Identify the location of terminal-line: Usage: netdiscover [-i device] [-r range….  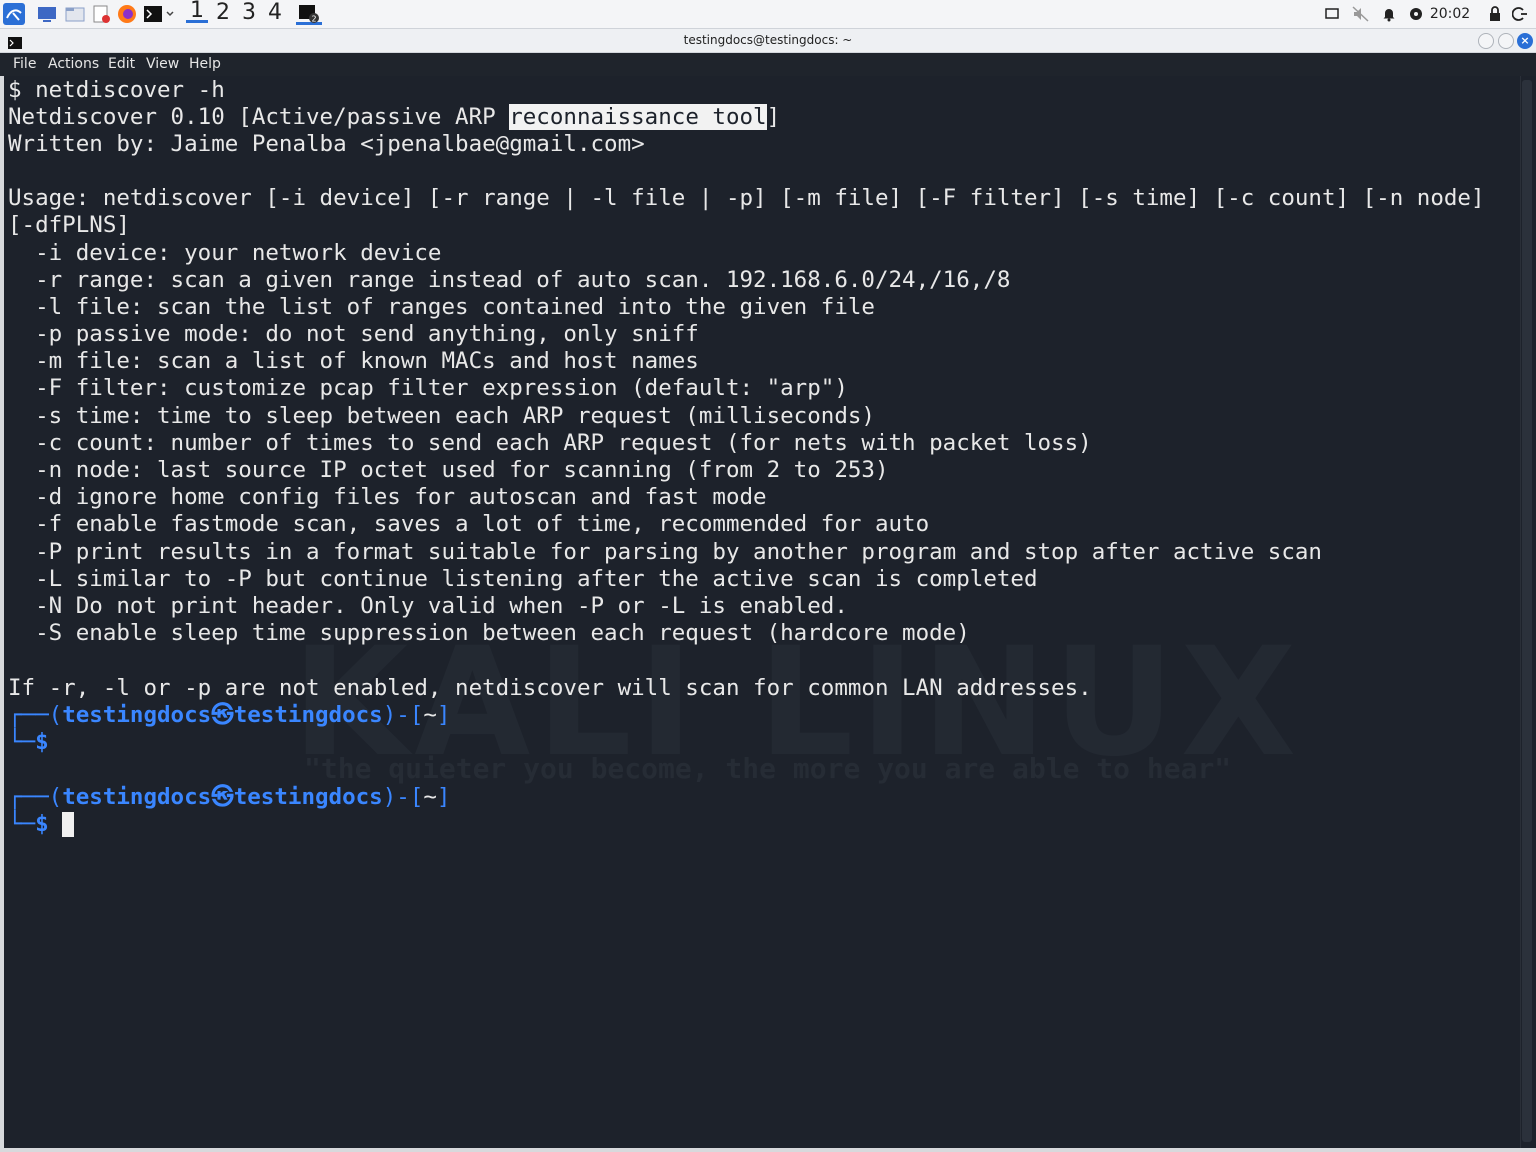
(746, 198).